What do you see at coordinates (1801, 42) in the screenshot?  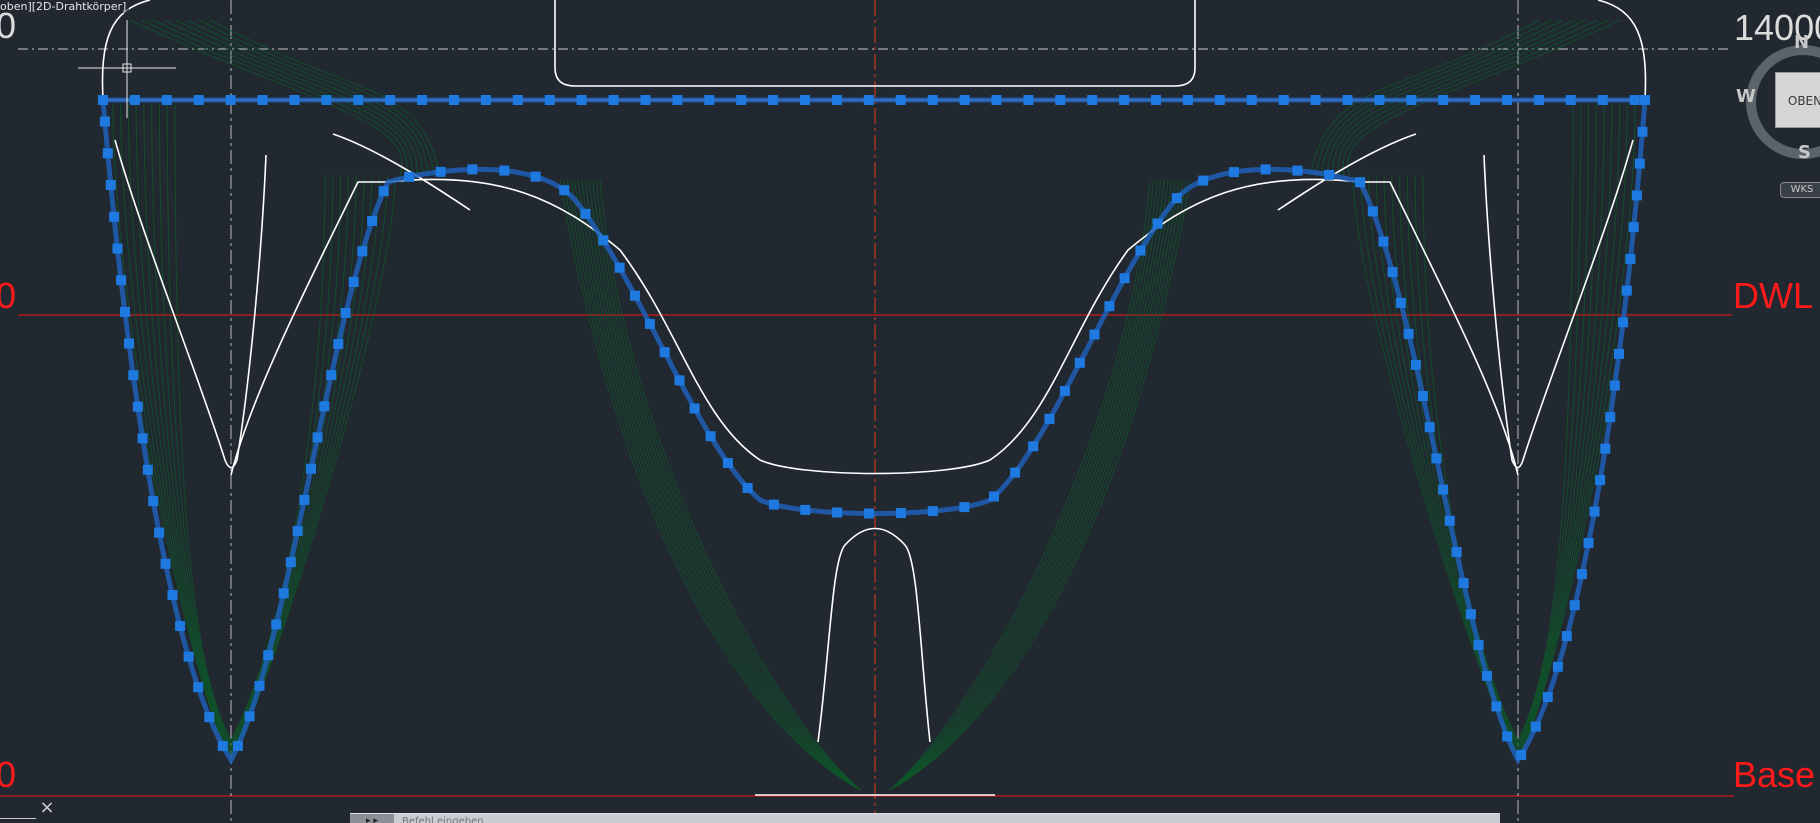 I see `viewcube-north: N` at bounding box center [1801, 42].